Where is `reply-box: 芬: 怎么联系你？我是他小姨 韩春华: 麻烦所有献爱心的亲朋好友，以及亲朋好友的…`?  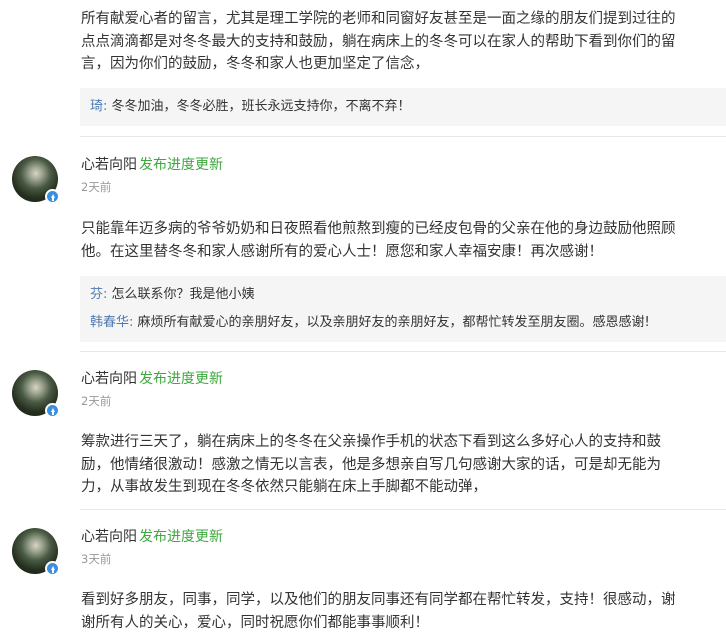
reply-box: 芬: 怎么联系你？我是他小姨 韩春华: 麻烦所有献爱心的亲朋好友，以及亲朋好友的… is located at coordinates (403, 309).